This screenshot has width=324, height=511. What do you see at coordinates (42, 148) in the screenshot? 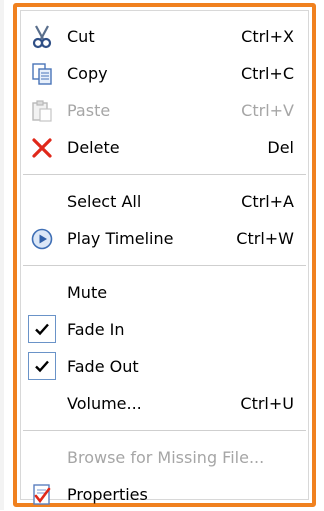
I see `delete-icon` at bounding box center [42, 148].